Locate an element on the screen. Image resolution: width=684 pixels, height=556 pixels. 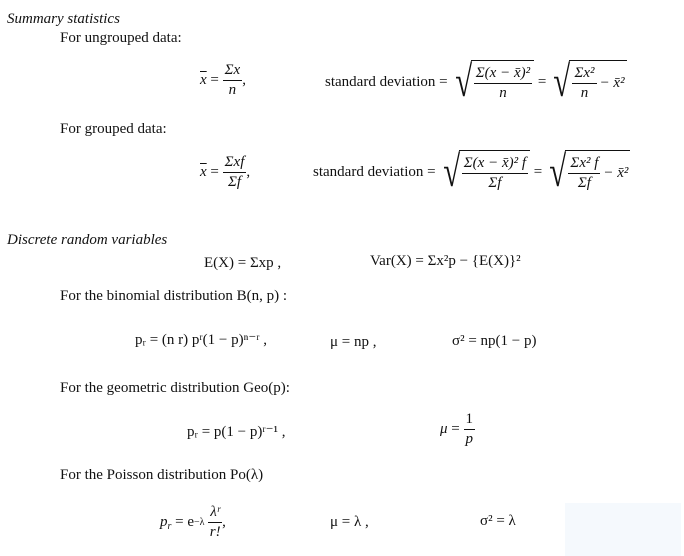
section-heading-discrete-random-variables: Discrete random variables is located at coordinates (87, 240).